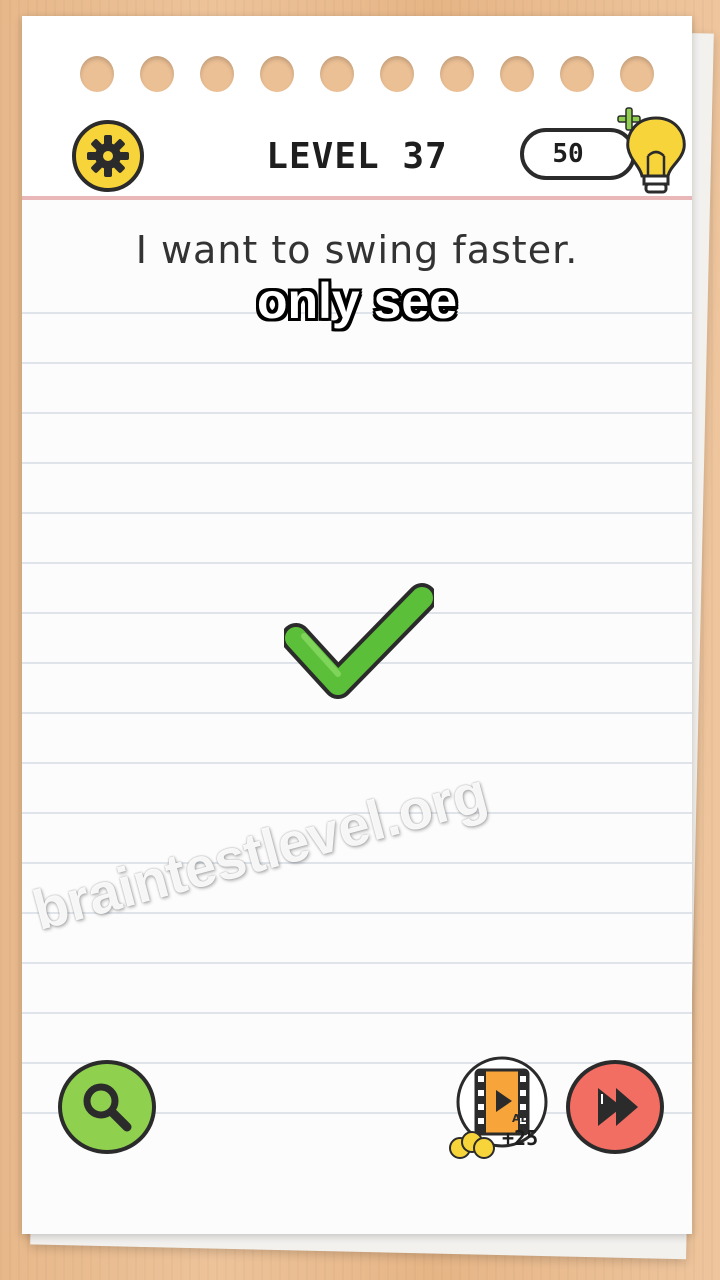 Image resolution: width=720 pixels, height=1280 pixels. Describe the element at coordinates (357, 301) in the screenshot. I see `video-caption: only see` at that location.